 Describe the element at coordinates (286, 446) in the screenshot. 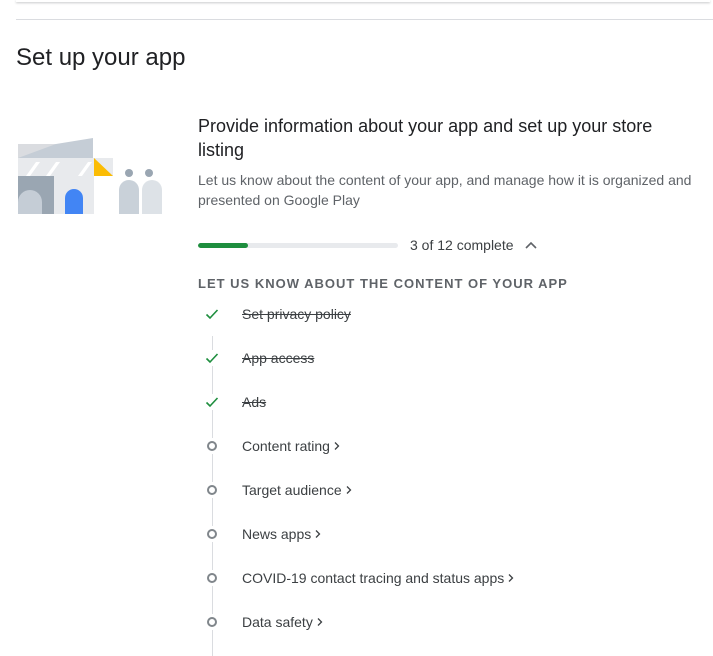

I see `task-label: Content rating` at that location.